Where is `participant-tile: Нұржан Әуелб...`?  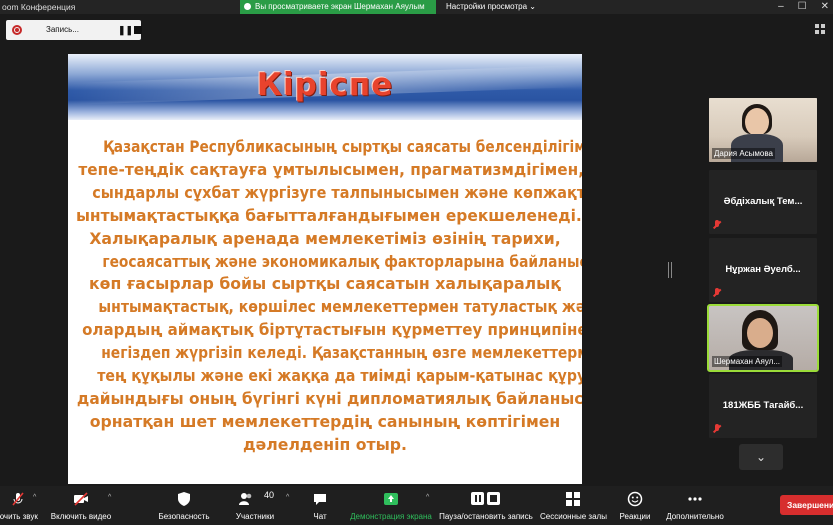
participant-tile: Нұржан Әуелб... is located at coordinates (763, 270).